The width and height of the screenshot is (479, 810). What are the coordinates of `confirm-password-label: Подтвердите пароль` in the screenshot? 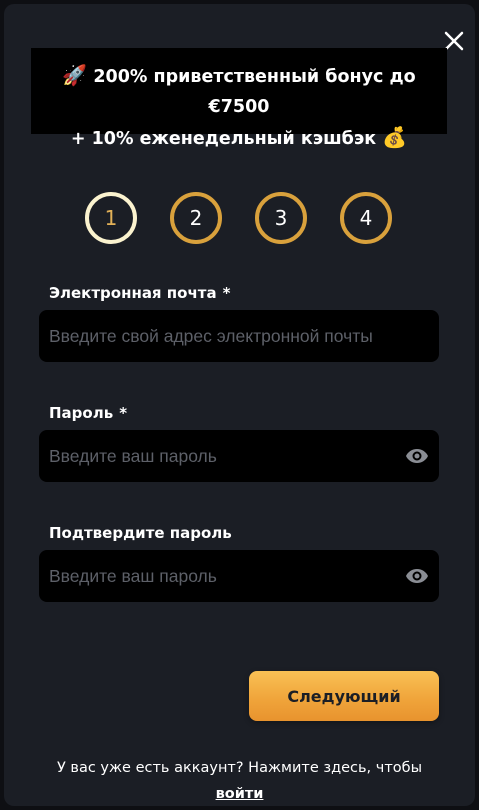 It's located at (140, 533).